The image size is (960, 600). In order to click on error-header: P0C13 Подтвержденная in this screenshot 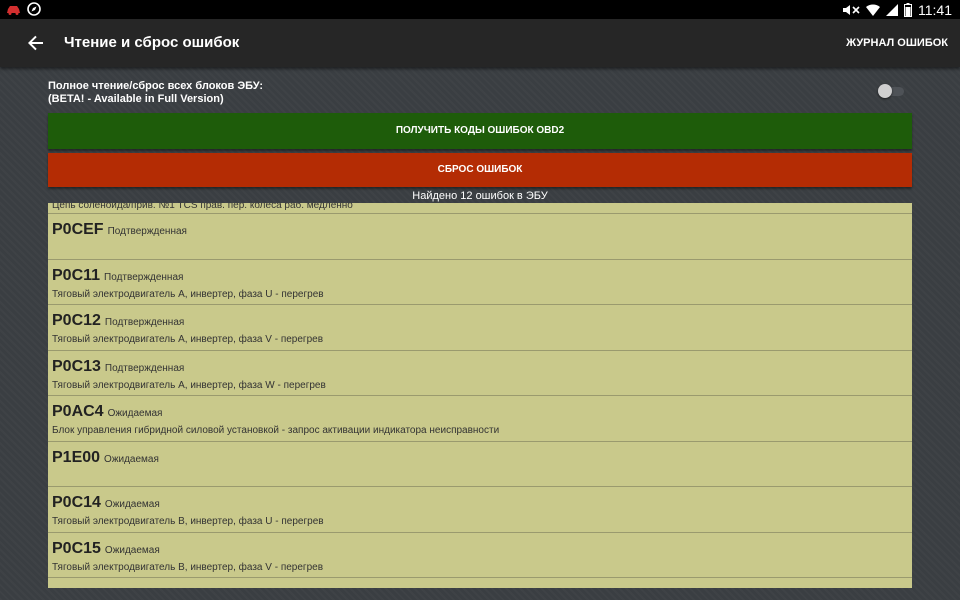, I will do `click(118, 367)`.